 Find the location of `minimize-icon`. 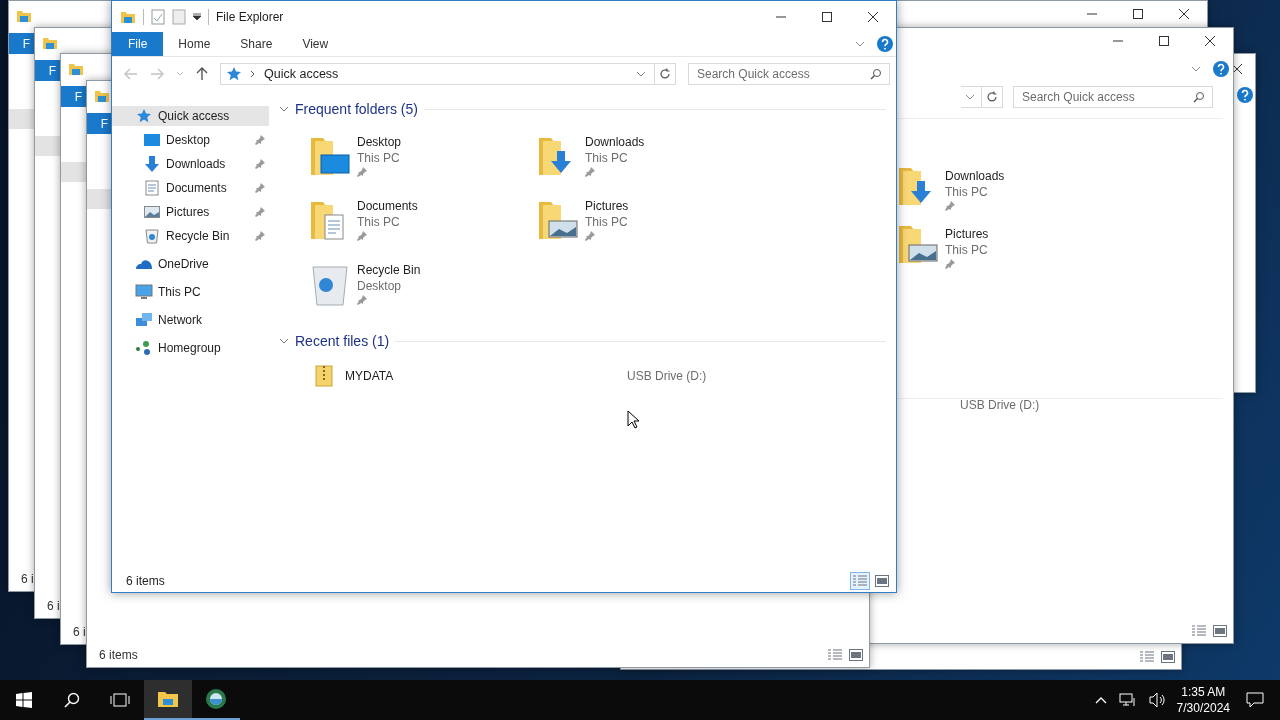

minimize-icon is located at coordinates (781, 16).